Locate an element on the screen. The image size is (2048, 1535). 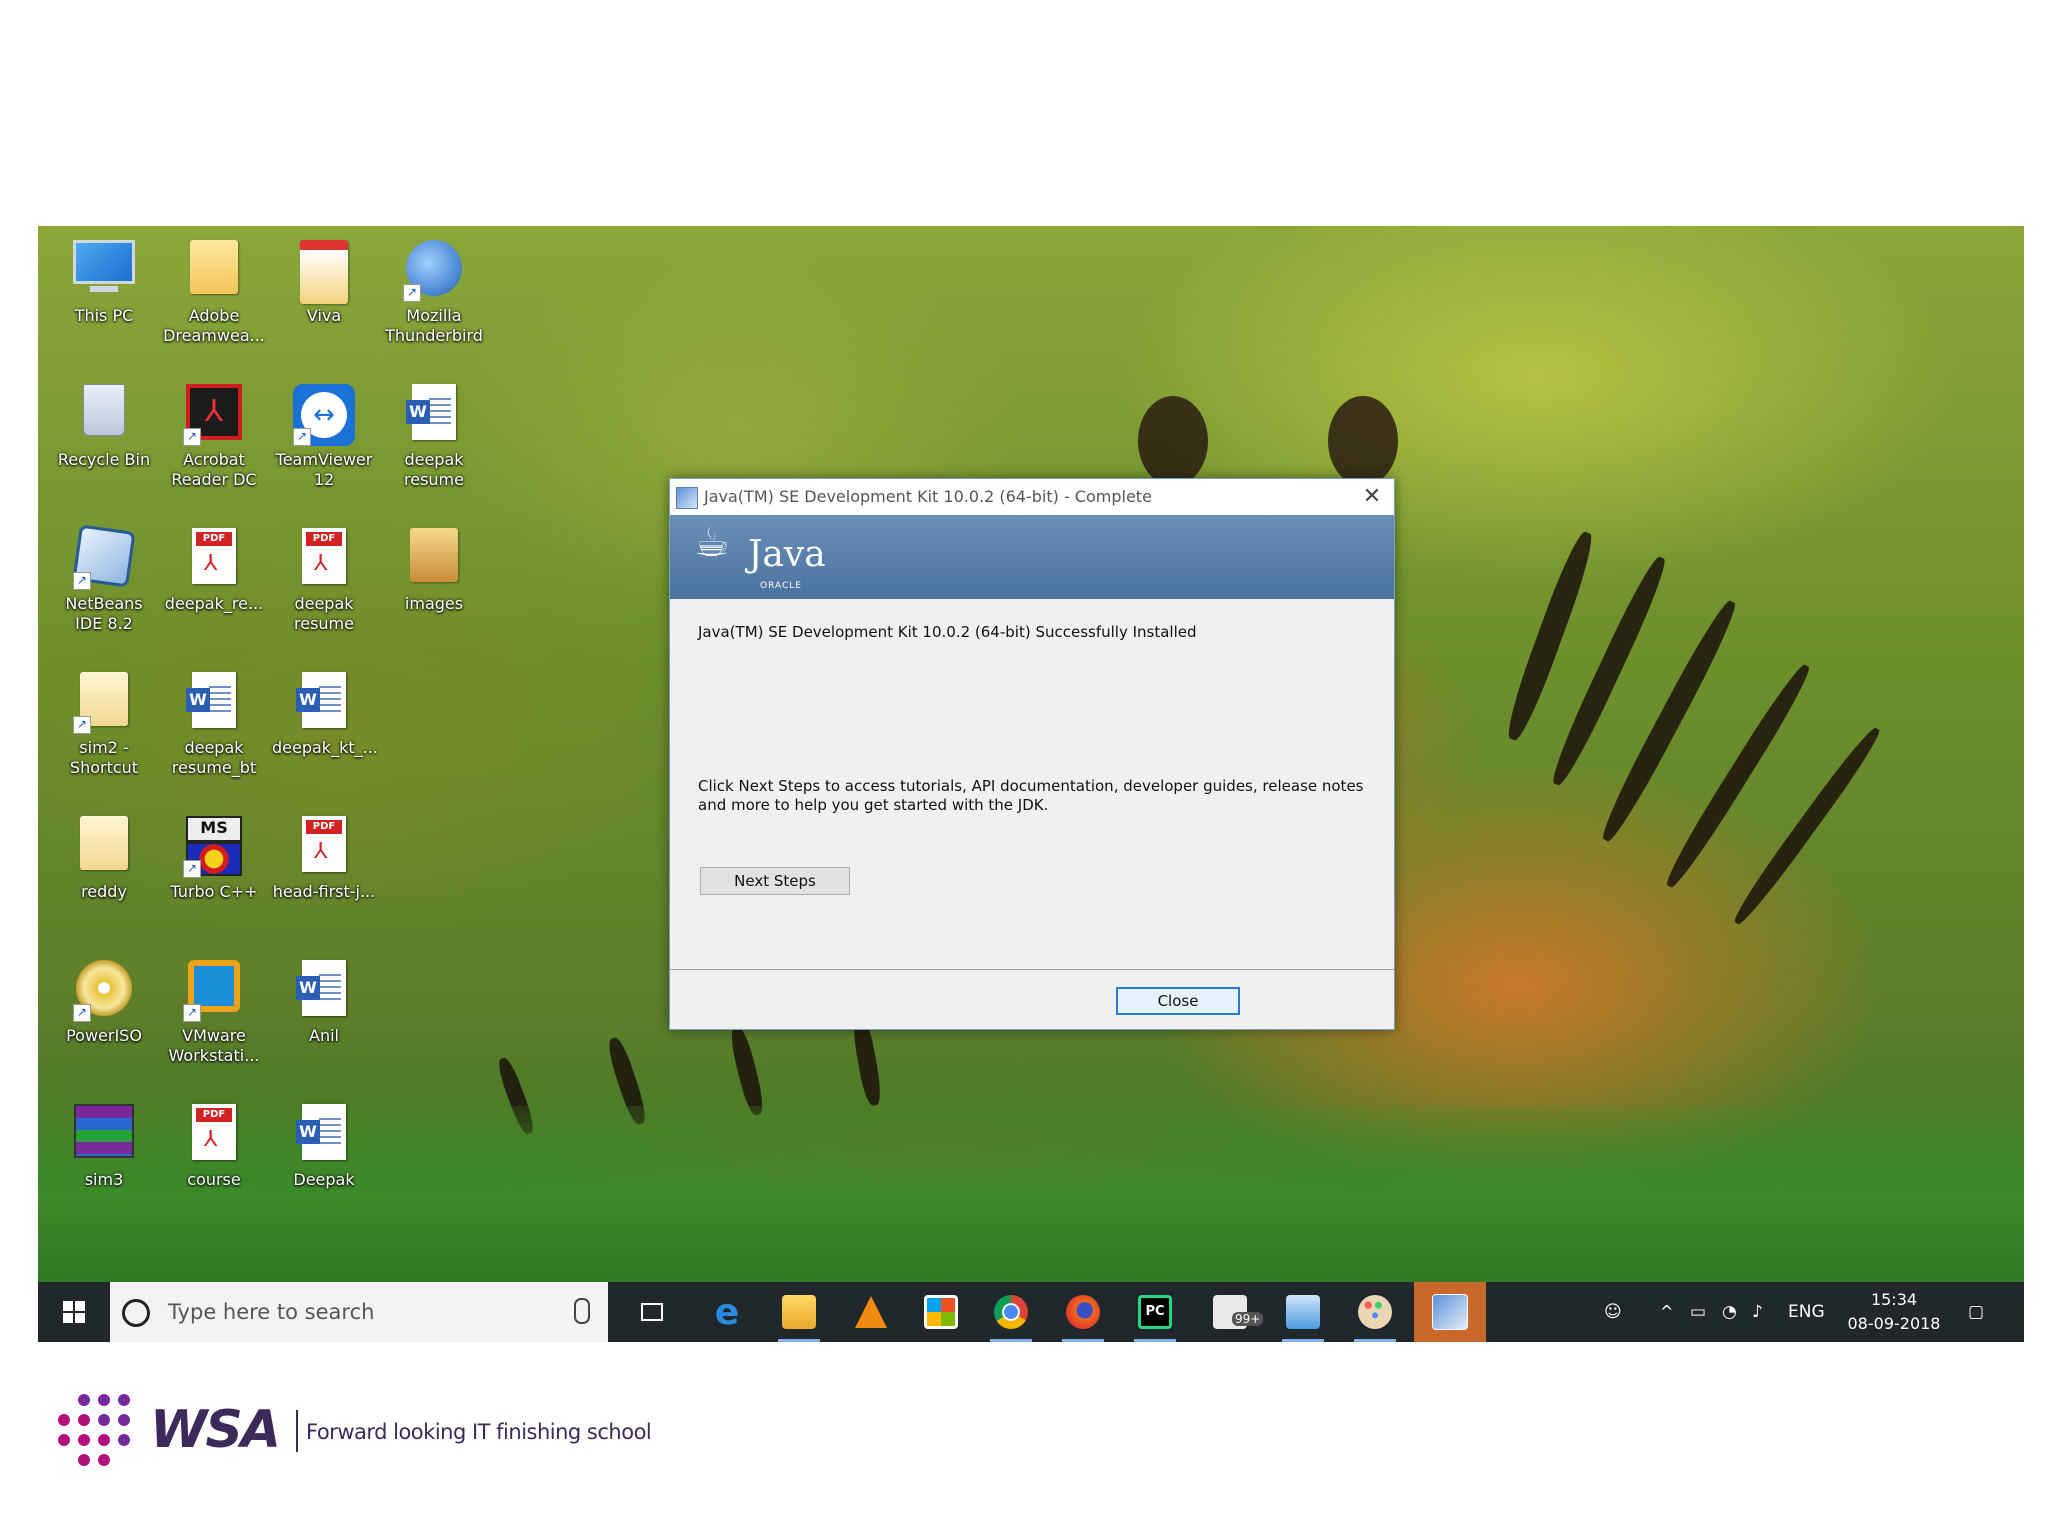
wsa-brand: WSA is located at coordinates (215, 1430).